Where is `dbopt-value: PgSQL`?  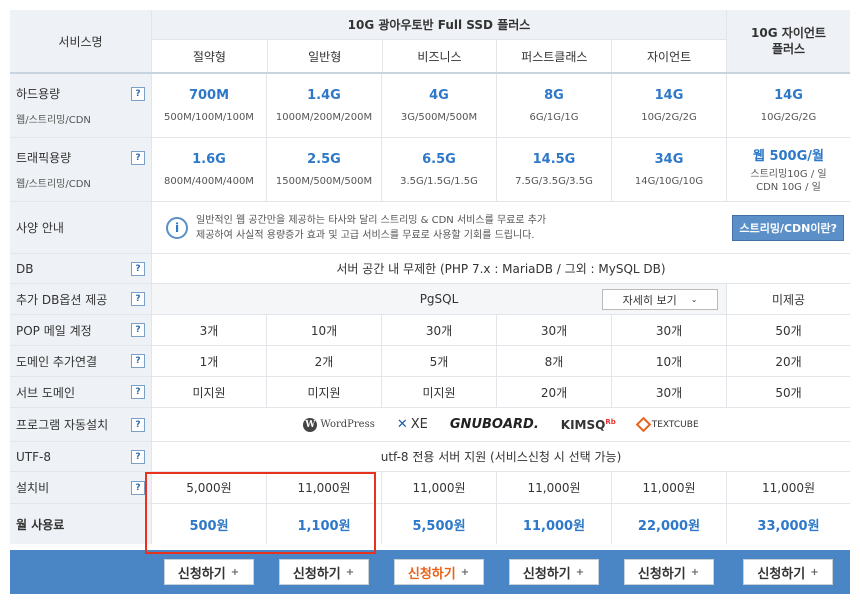
dbopt-value: PgSQL is located at coordinates (439, 299).